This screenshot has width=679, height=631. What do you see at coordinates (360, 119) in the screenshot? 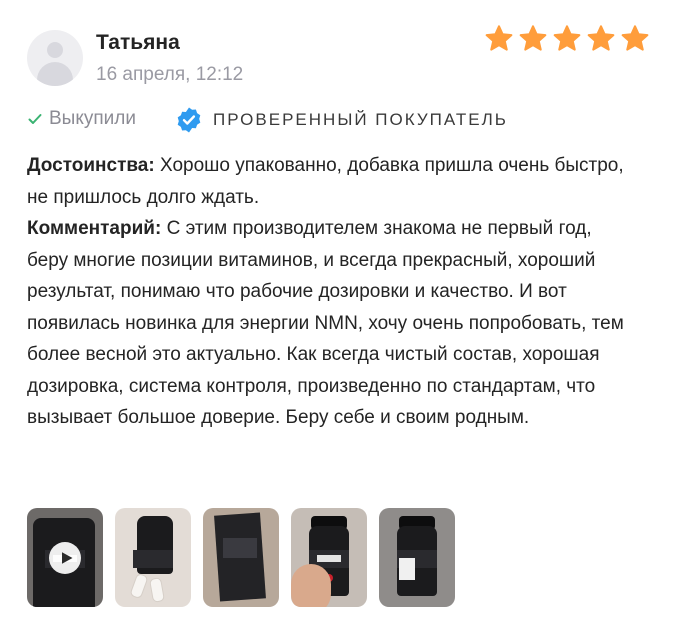
I see `verified-buyer-label: ПРОВЕРЕННЫЙ ПОКУПАТЕЛЬ` at bounding box center [360, 119].